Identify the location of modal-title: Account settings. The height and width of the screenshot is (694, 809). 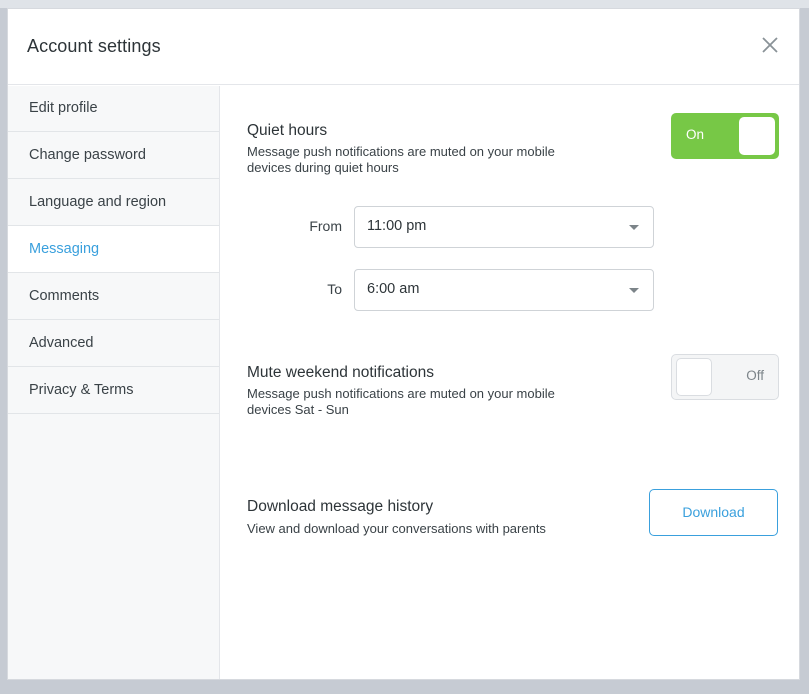
(94, 46).